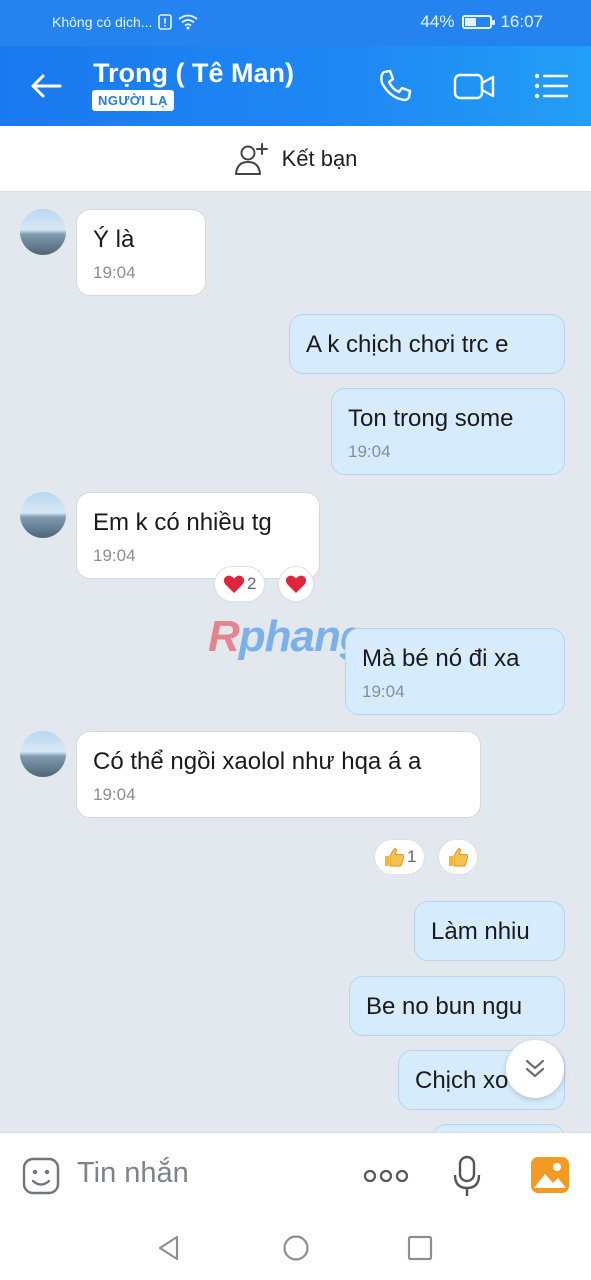 The width and height of the screenshot is (591, 1280). What do you see at coordinates (395, 86) in the screenshot?
I see `phone-icon` at bounding box center [395, 86].